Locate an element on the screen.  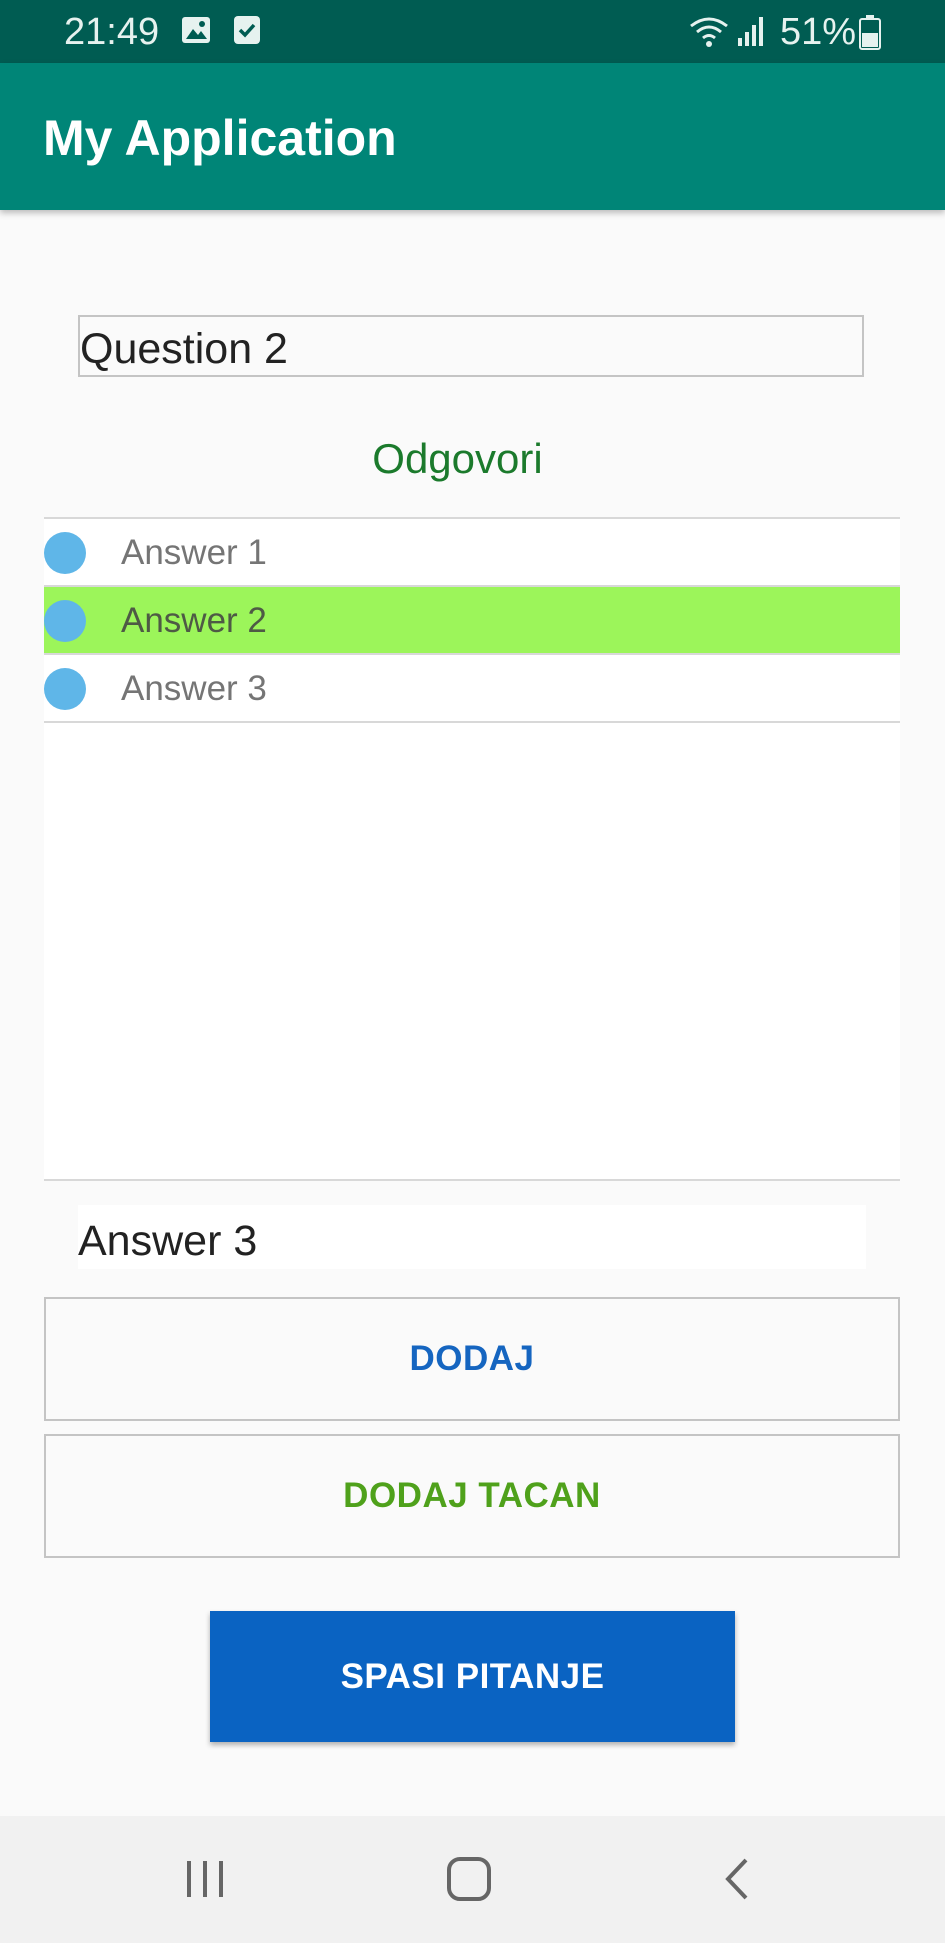
app-bar: My Application is located at coordinates (472, 136).